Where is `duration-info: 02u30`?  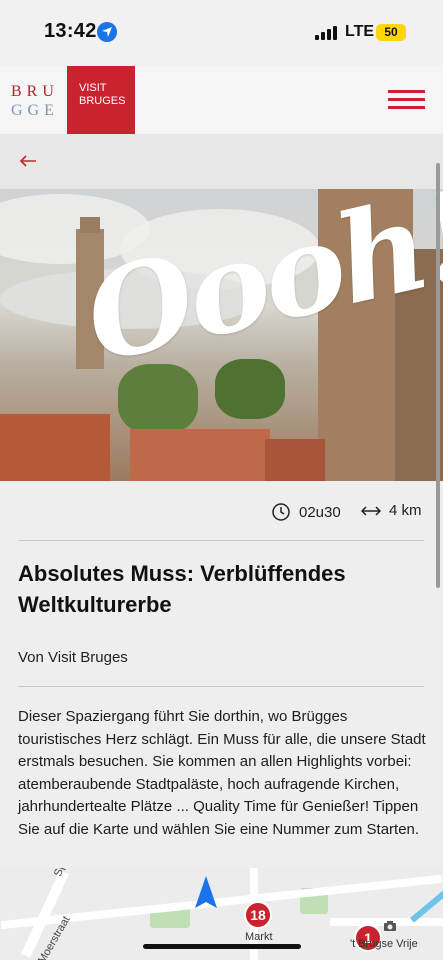
duration-info: 02u30 is located at coordinates (306, 512).